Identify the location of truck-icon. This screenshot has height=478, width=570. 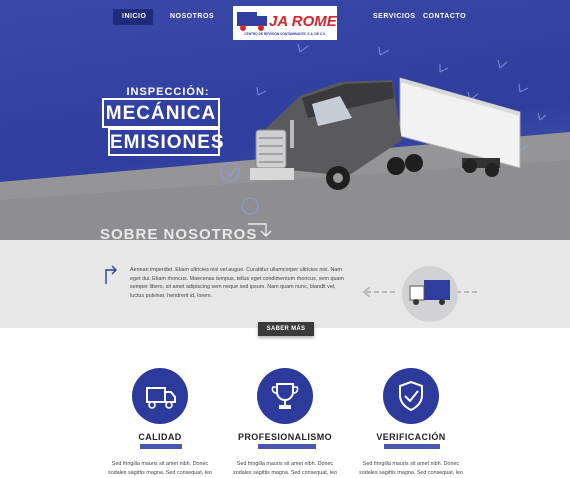
(161, 398).